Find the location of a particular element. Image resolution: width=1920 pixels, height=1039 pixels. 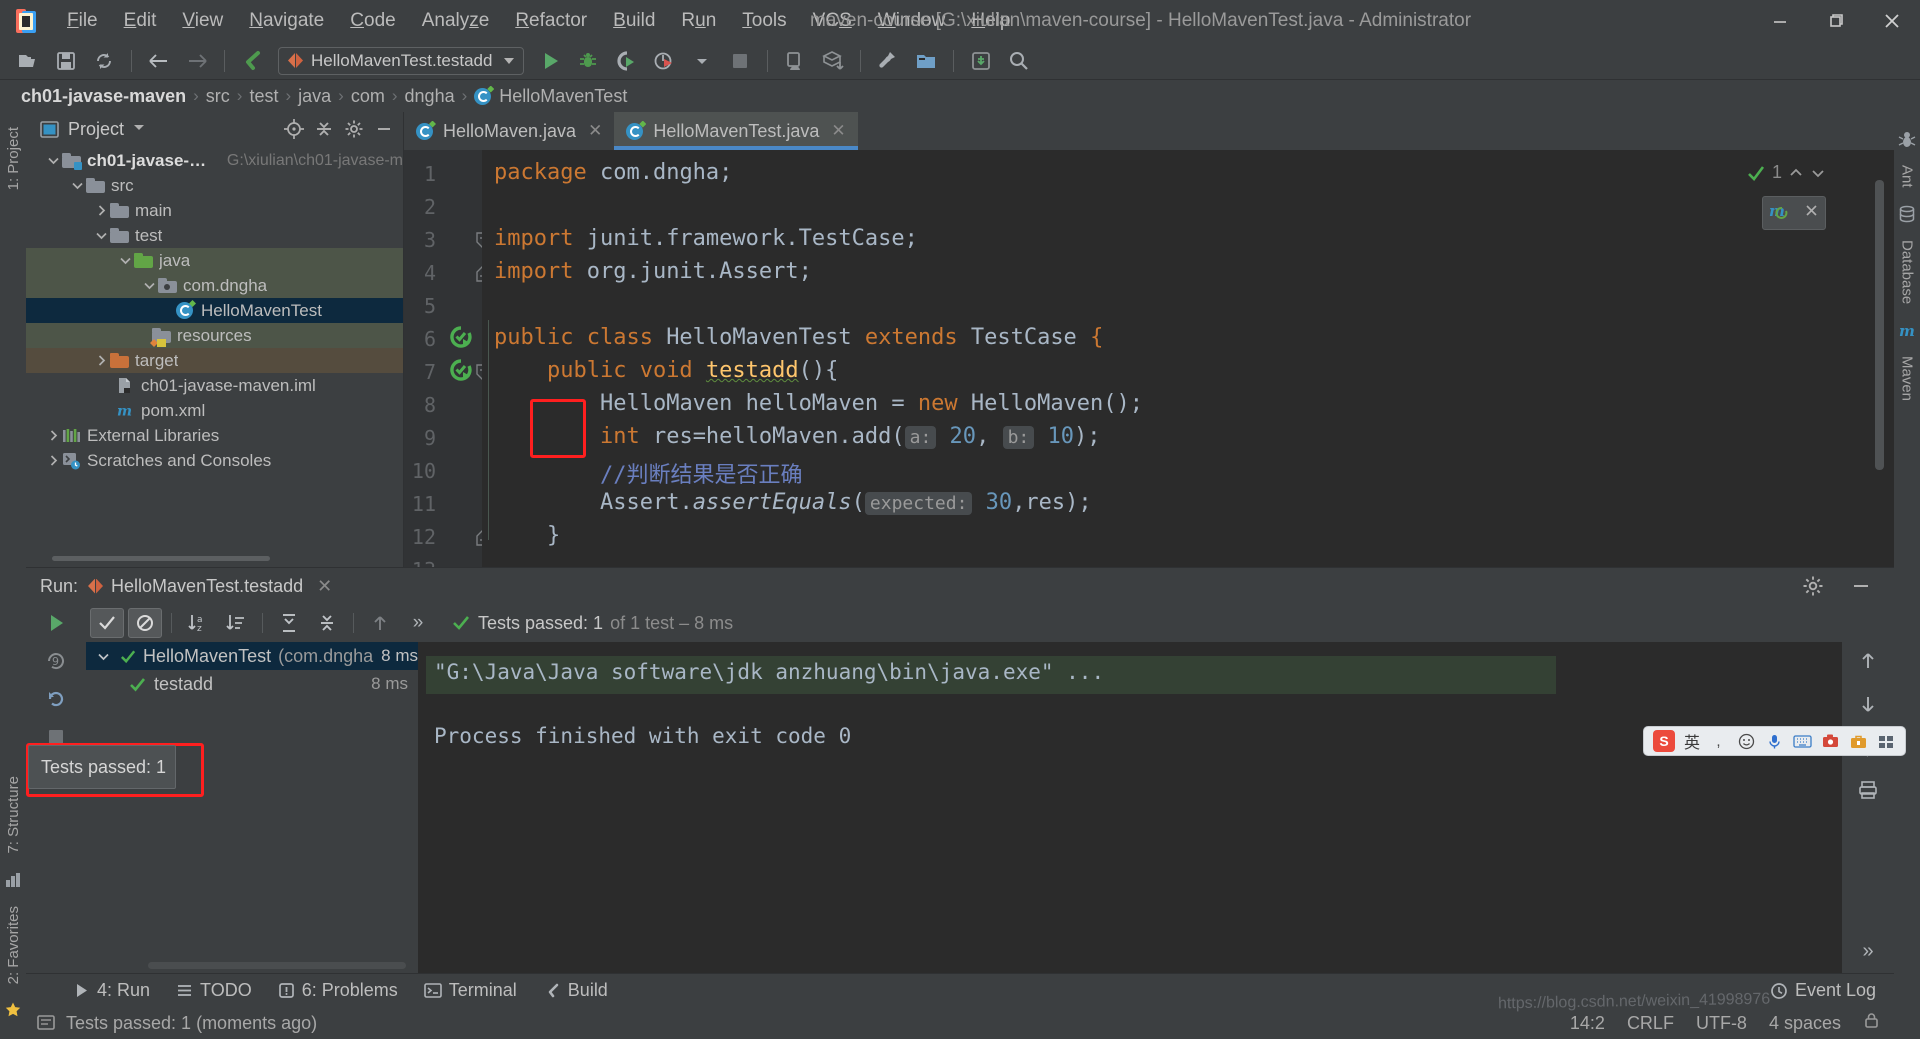

breadcrumb-item-2: test is located at coordinates (263, 96).